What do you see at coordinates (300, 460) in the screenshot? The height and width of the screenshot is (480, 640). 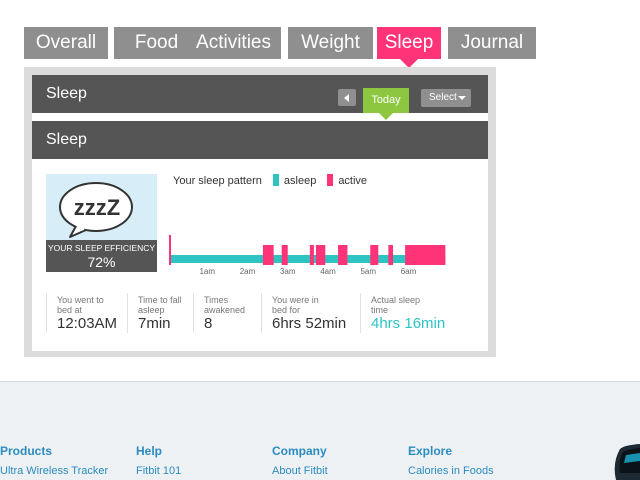 I see `footer-column-company: Company About Fitbit` at bounding box center [300, 460].